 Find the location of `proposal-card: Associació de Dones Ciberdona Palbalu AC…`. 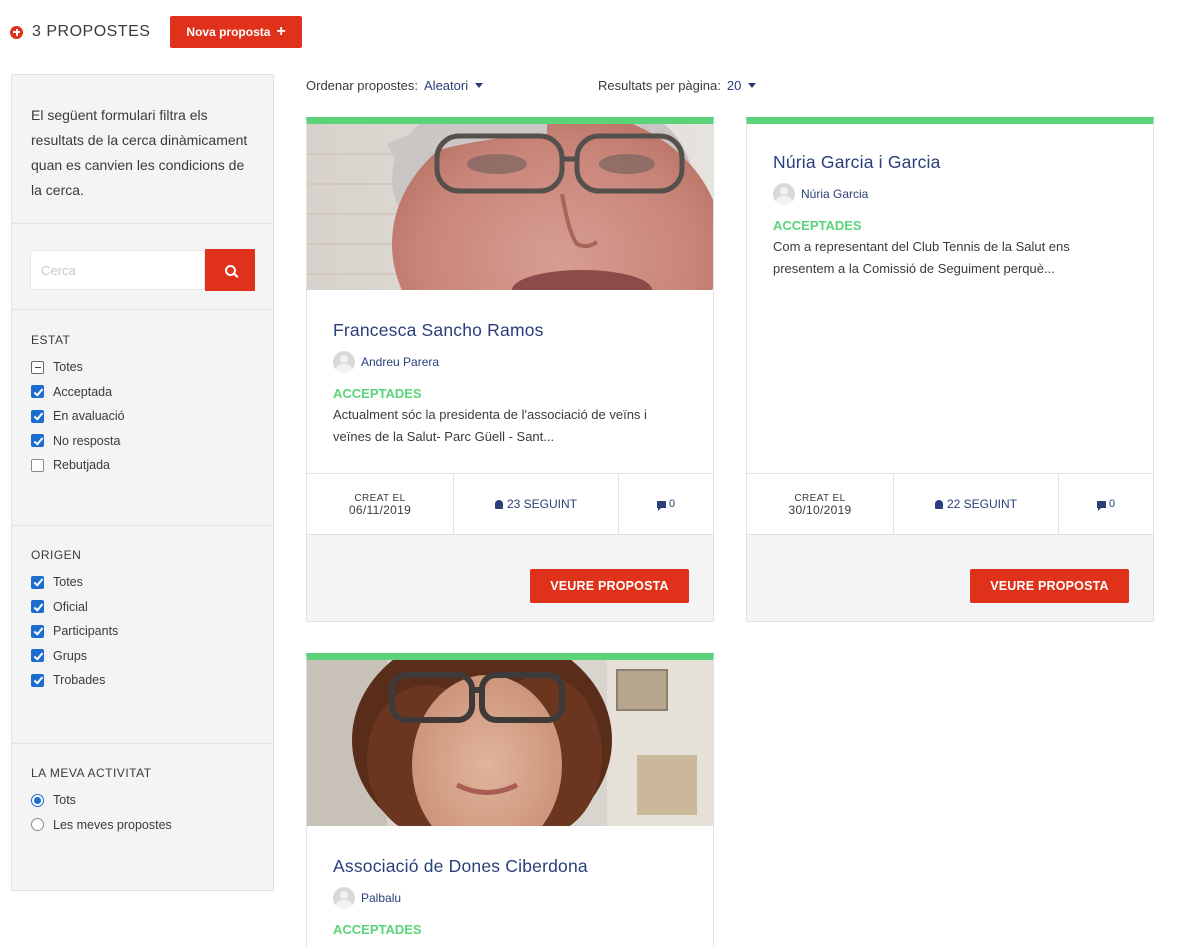

proposal-card: Associació de Dones Ciberdona Palbalu AC… is located at coordinates (510, 800).